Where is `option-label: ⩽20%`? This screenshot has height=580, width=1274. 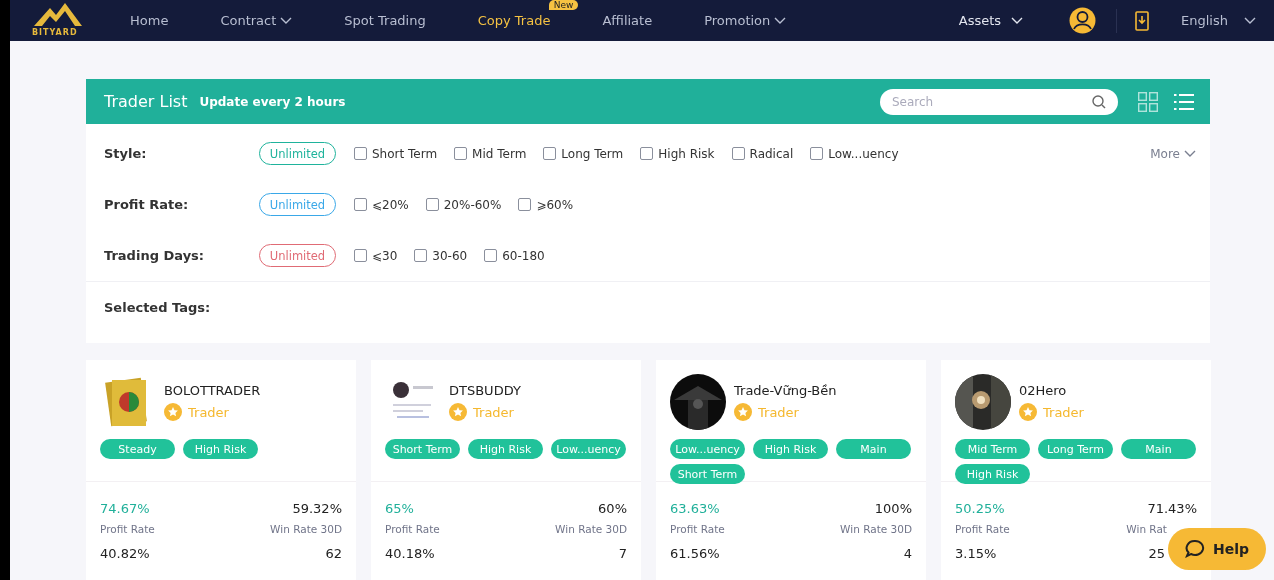 option-label: ⩽20% is located at coordinates (390, 204).